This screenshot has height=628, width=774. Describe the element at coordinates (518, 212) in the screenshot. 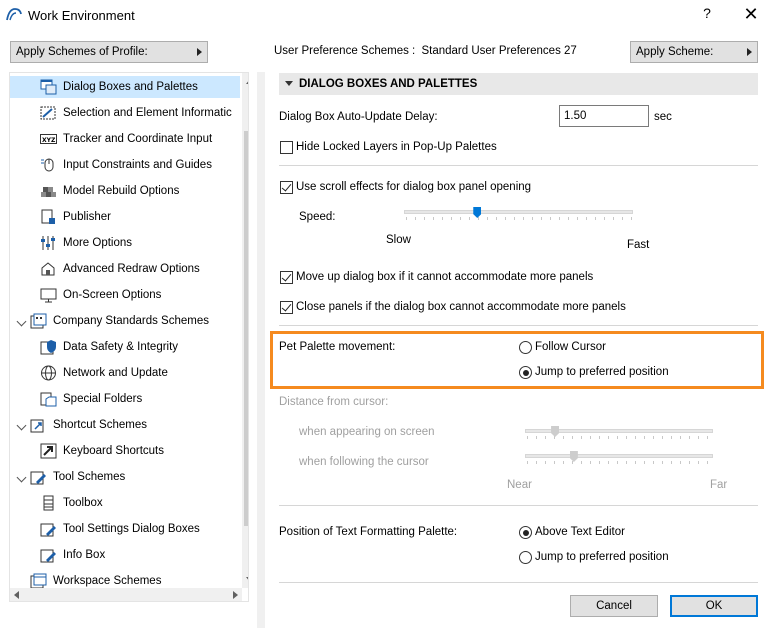

I see `speed-slider-track` at that location.